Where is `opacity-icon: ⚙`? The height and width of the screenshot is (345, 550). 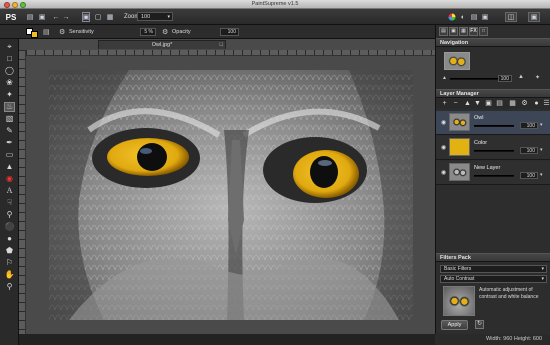
opacity-icon: ⚙ is located at coordinates (165, 32).